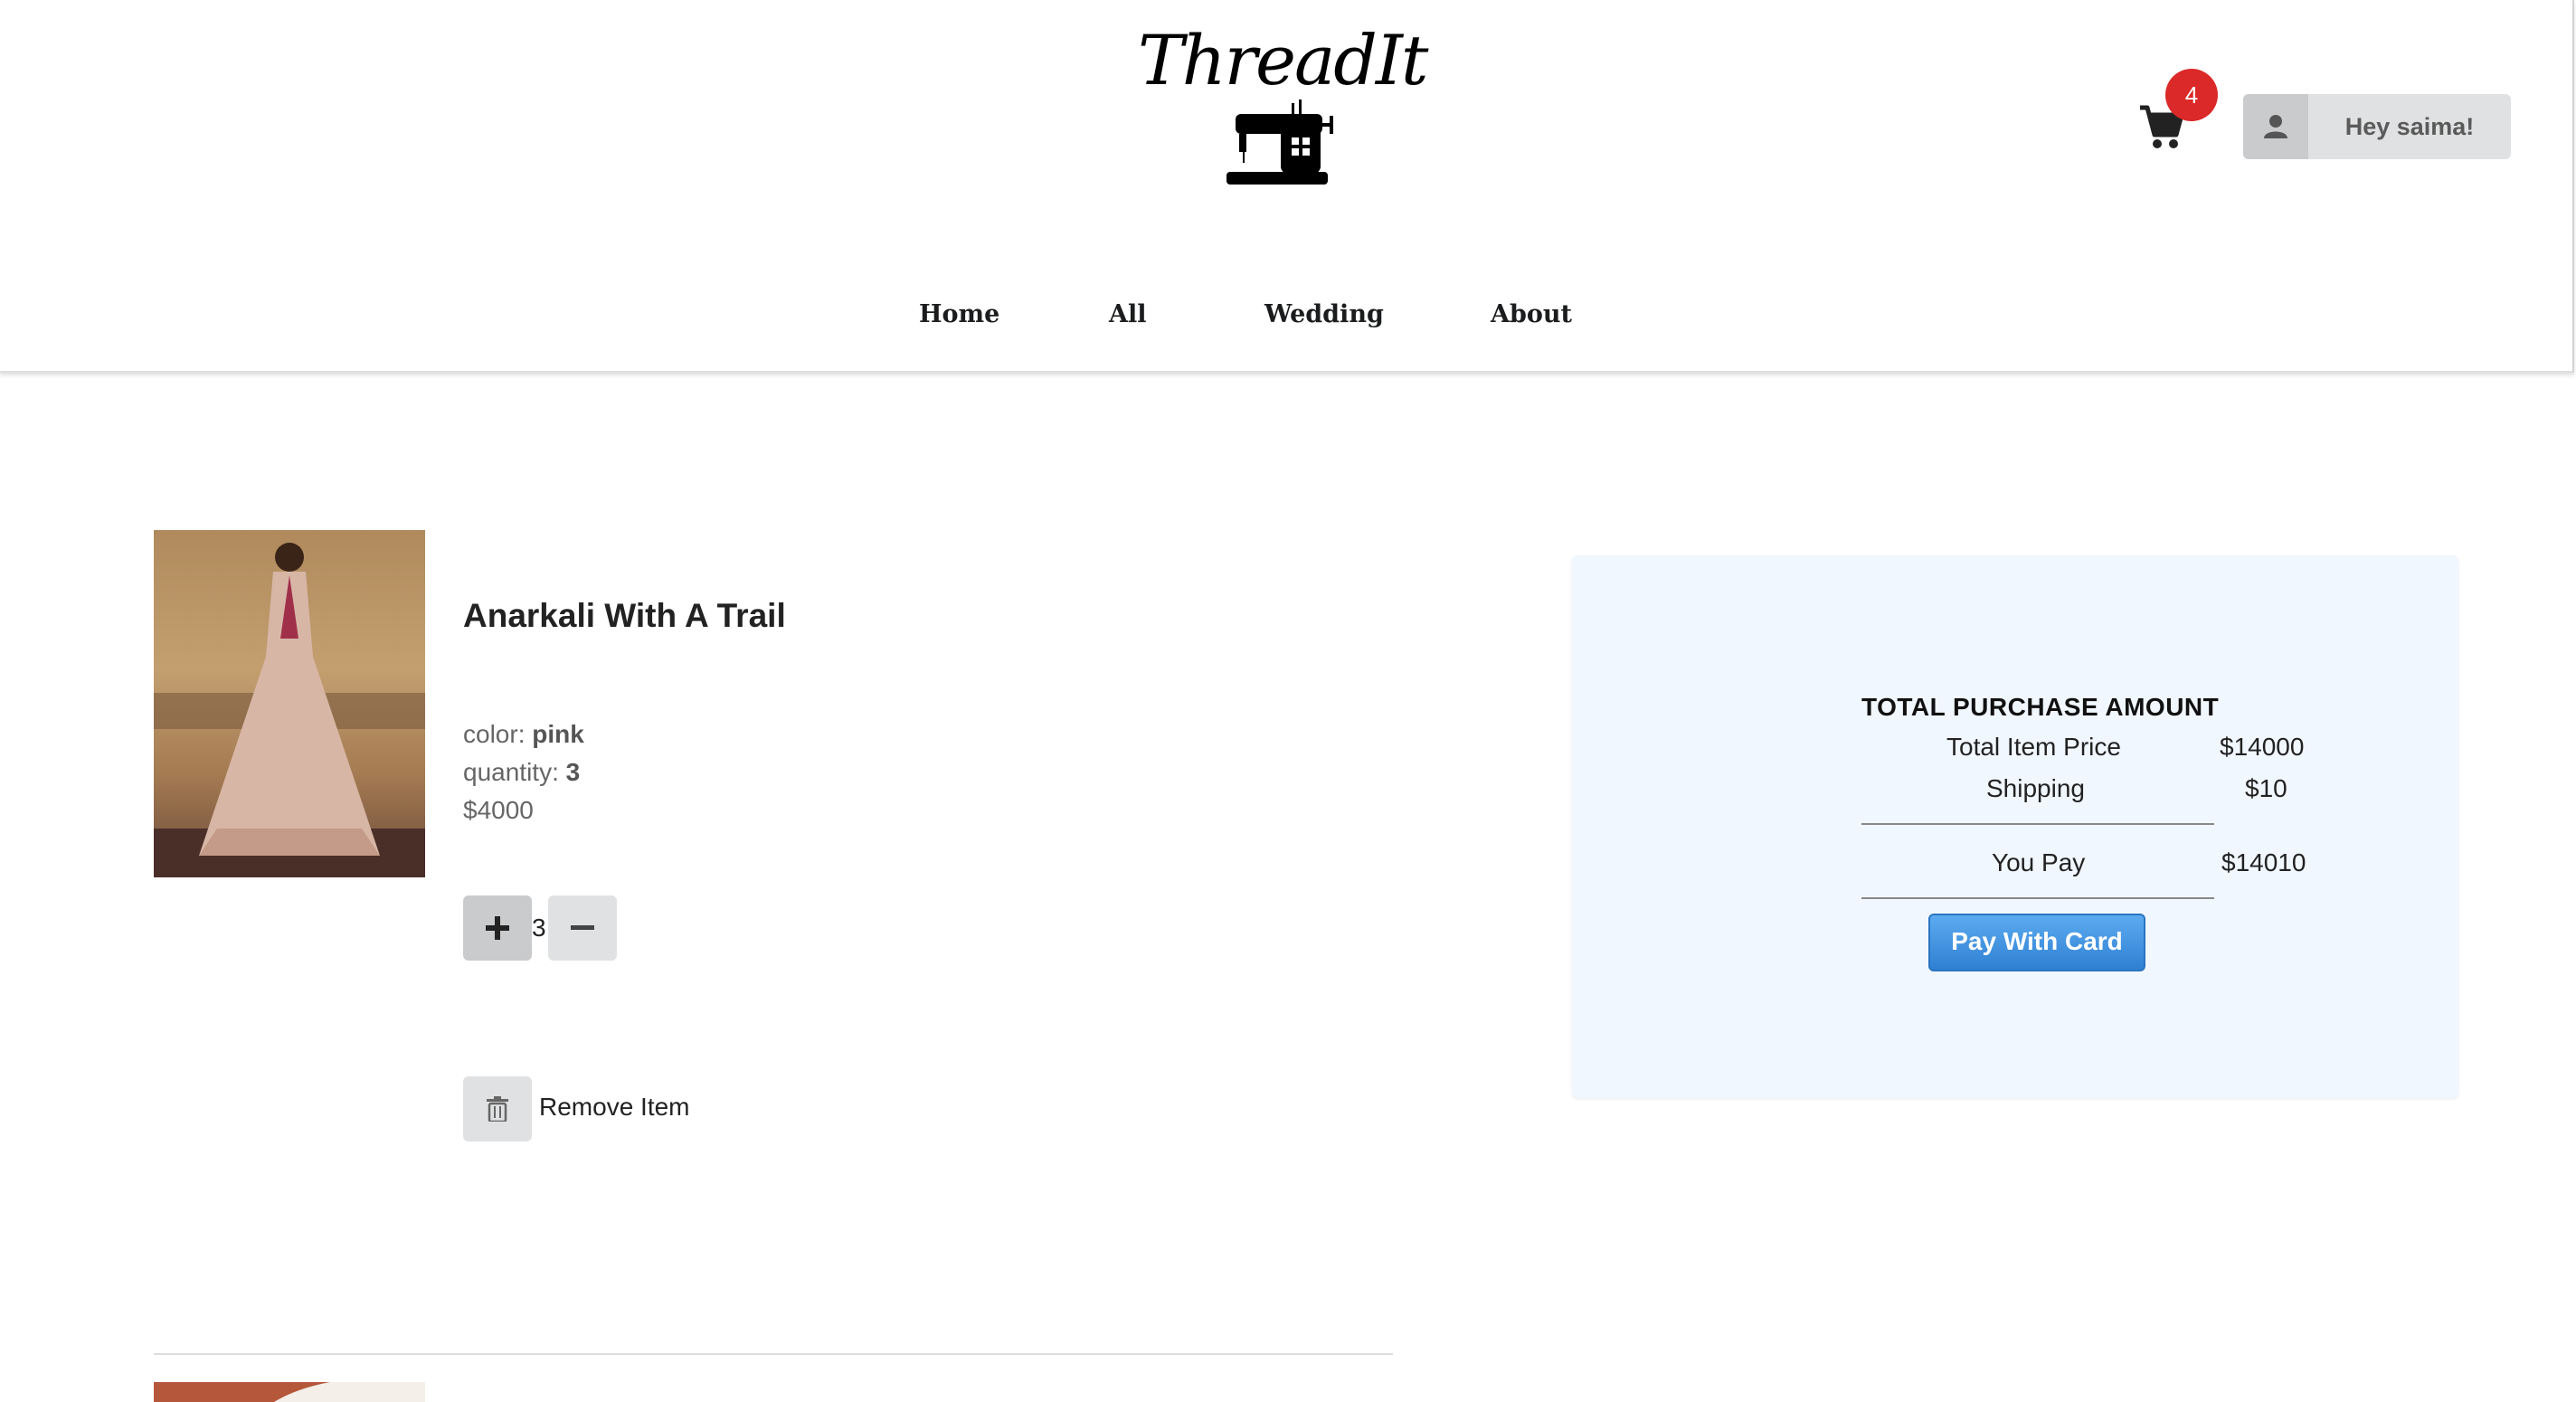 The image size is (2576, 1402). I want to click on product-color: color: pink, so click(523, 734).